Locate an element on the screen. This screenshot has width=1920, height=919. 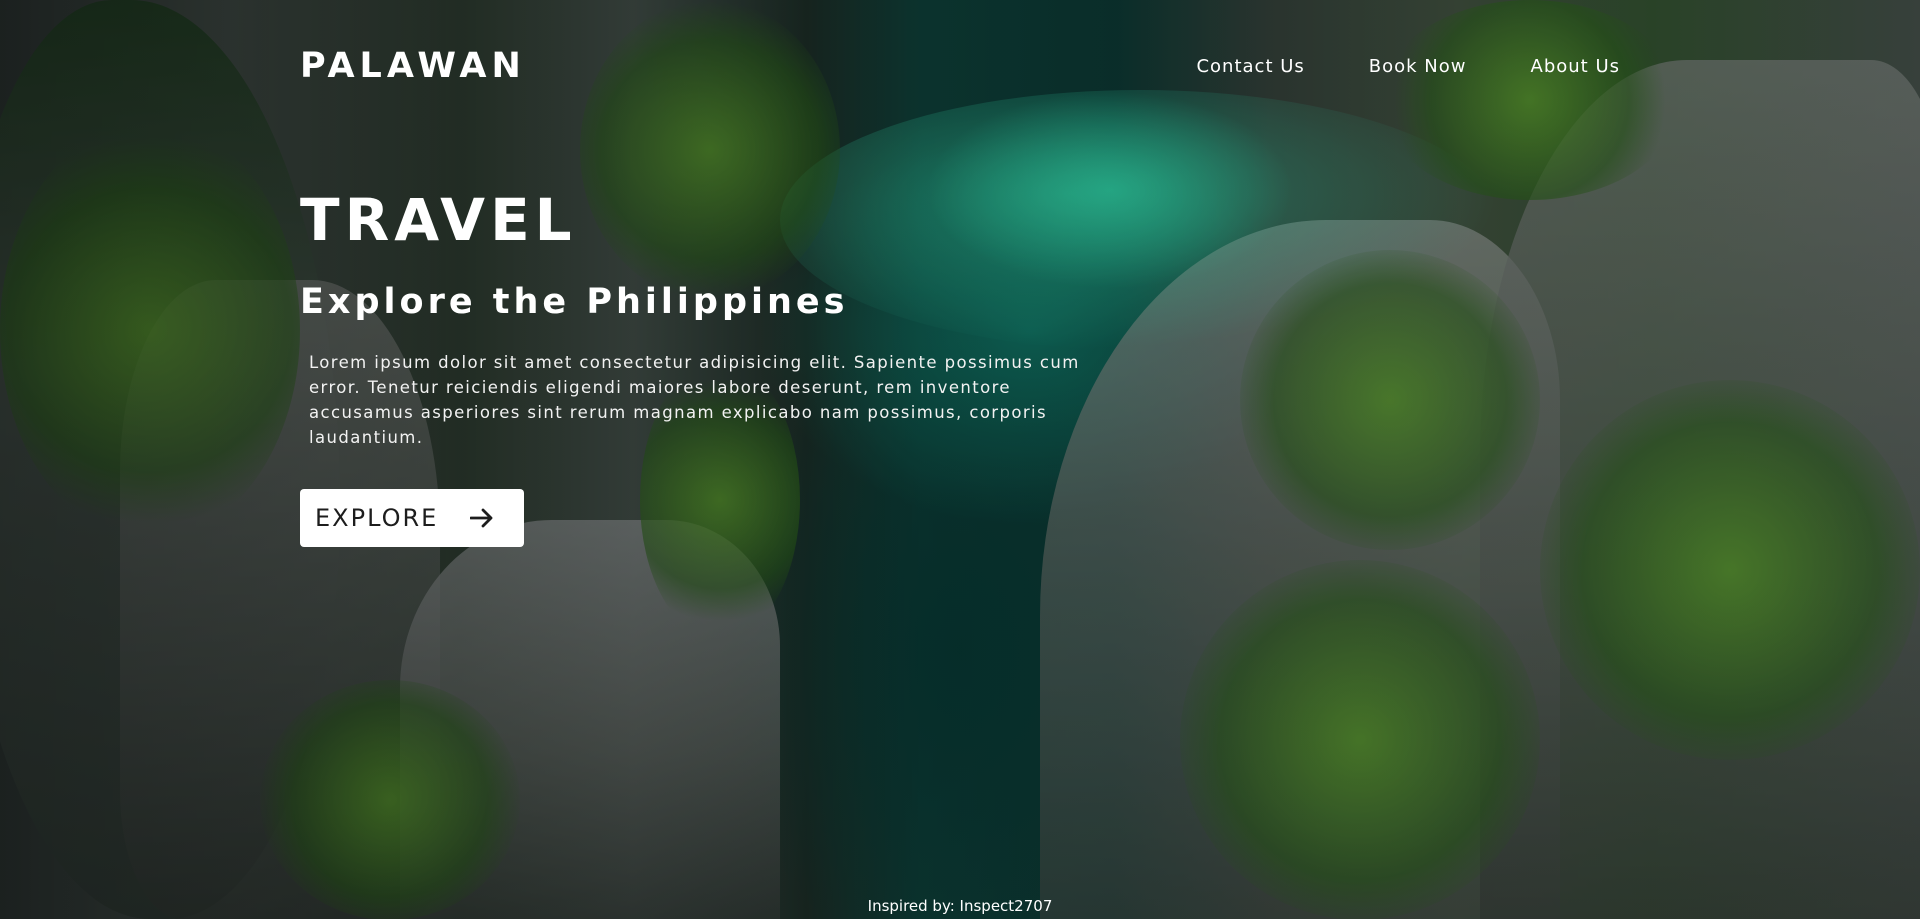
nav-book-now: Book Now is located at coordinates (1418, 66).